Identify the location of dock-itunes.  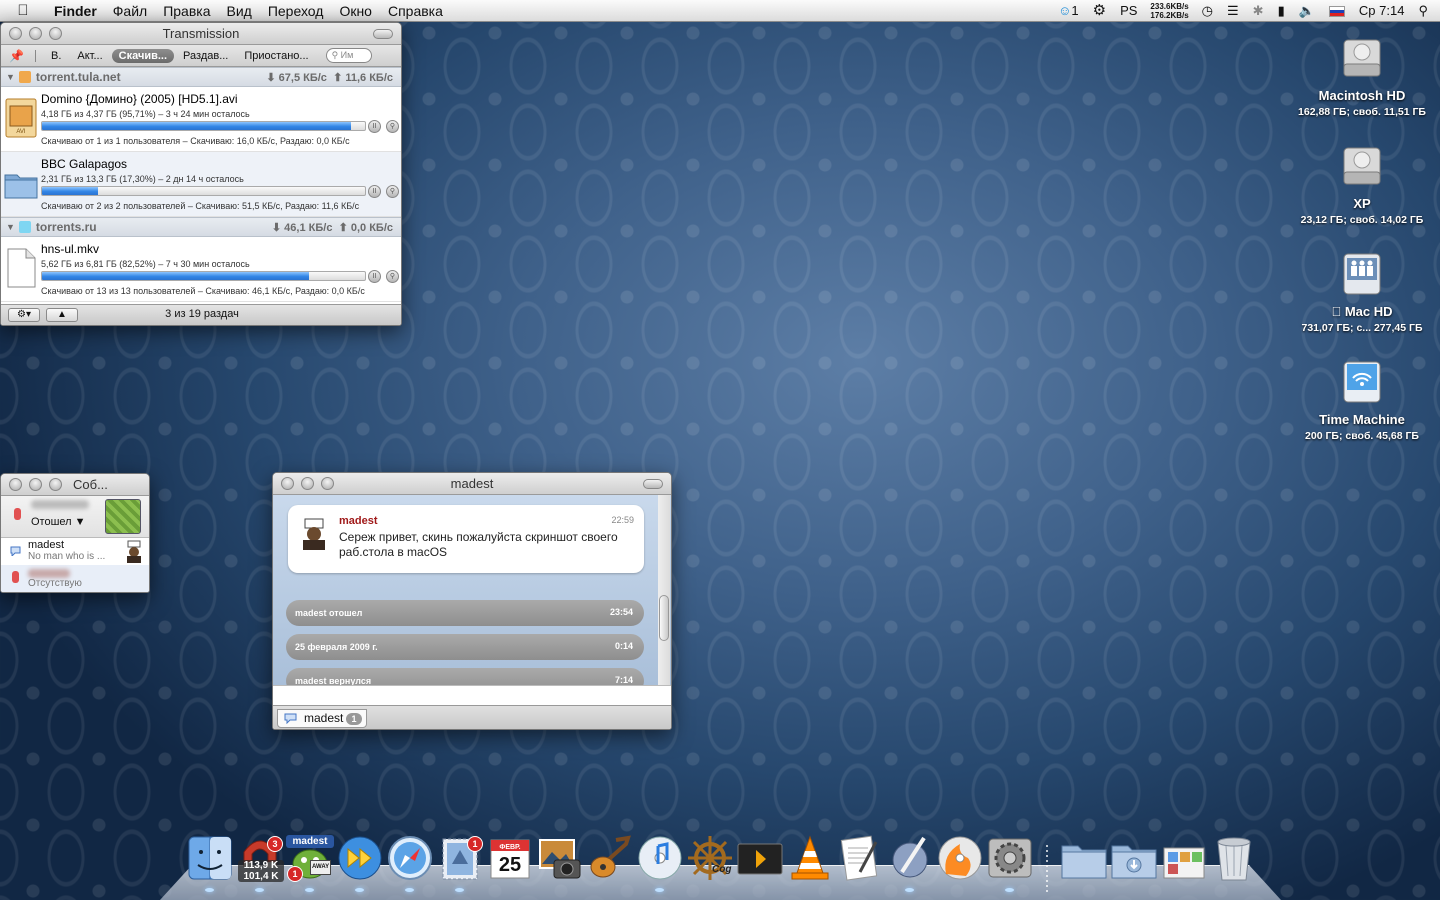
(660, 863).